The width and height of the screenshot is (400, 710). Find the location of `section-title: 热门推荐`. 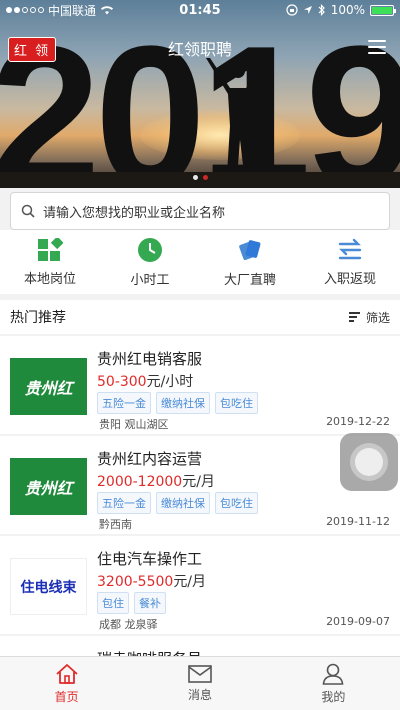

section-title: 热门推荐 is located at coordinates (38, 318).